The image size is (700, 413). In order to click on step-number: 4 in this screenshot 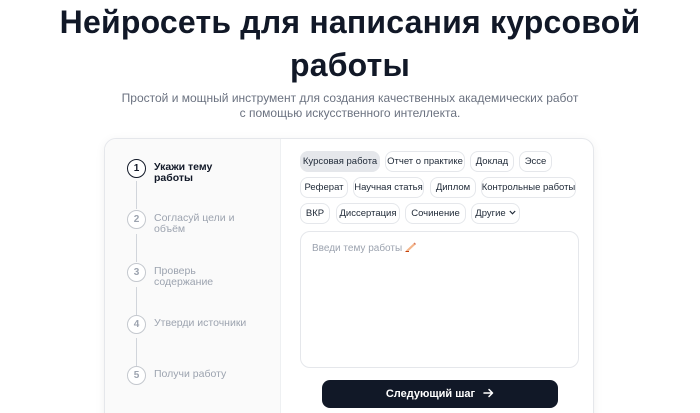, I will do `click(136, 324)`.